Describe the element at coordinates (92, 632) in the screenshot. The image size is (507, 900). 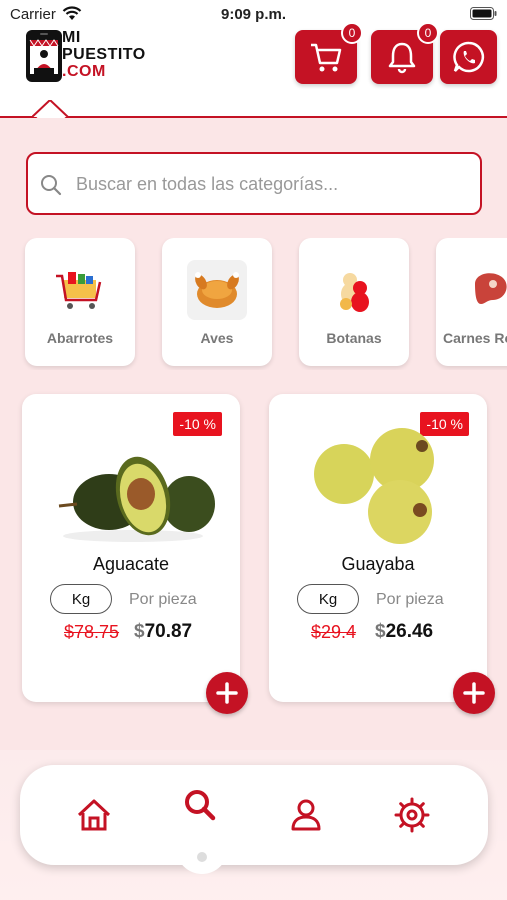
I see `original-price: $78.75` at that location.